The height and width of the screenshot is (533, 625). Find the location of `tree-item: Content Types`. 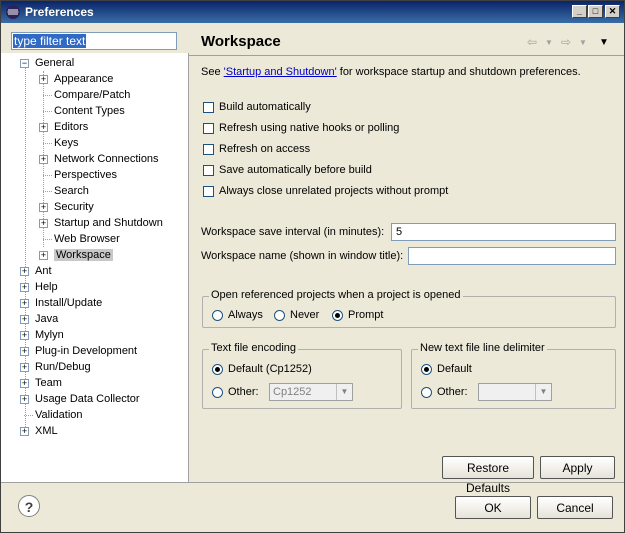

tree-item: Content Types is located at coordinates (89, 111).